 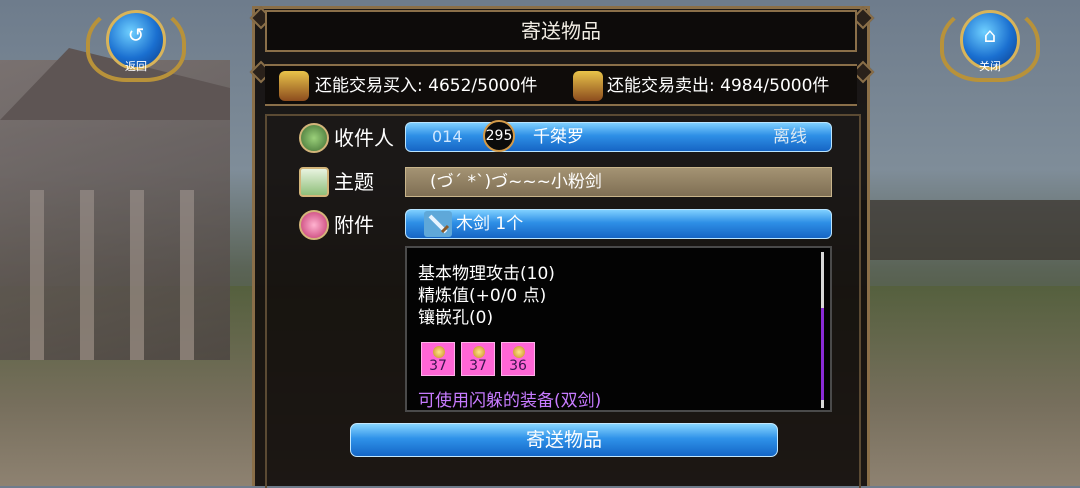 What do you see at coordinates (558, 137) in the screenshot?
I see `recipient-name: 千桀罗` at bounding box center [558, 137].